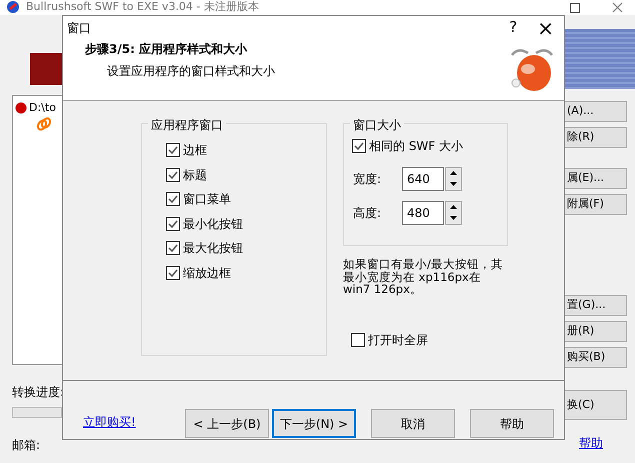 Image resolution: width=635 pixels, height=463 pixels. I want to click on app-icon, so click(13, 8).